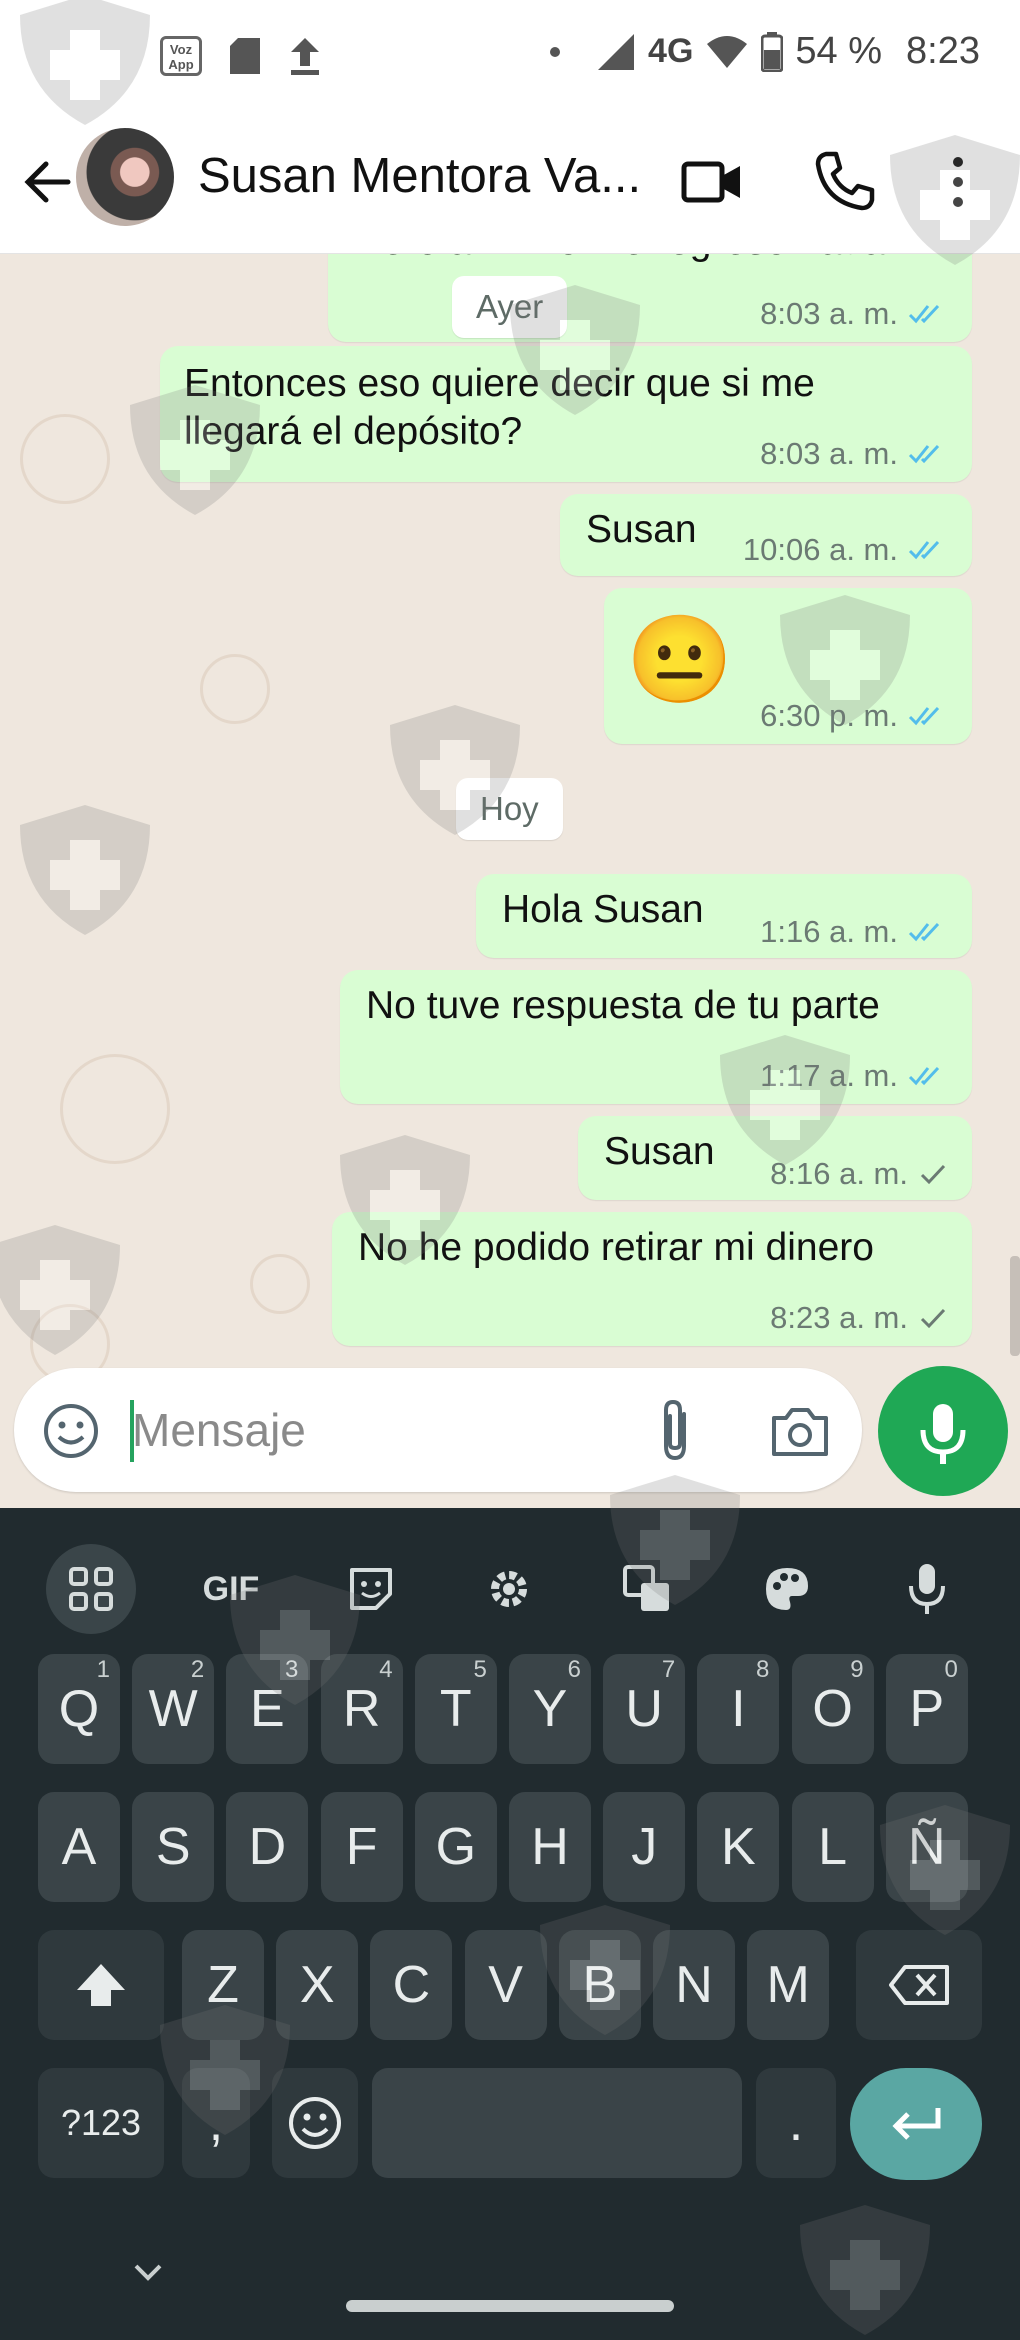 The width and height of the screenshot is (1020, 2340). I want to click on more-options-icon, so click(958, 182).